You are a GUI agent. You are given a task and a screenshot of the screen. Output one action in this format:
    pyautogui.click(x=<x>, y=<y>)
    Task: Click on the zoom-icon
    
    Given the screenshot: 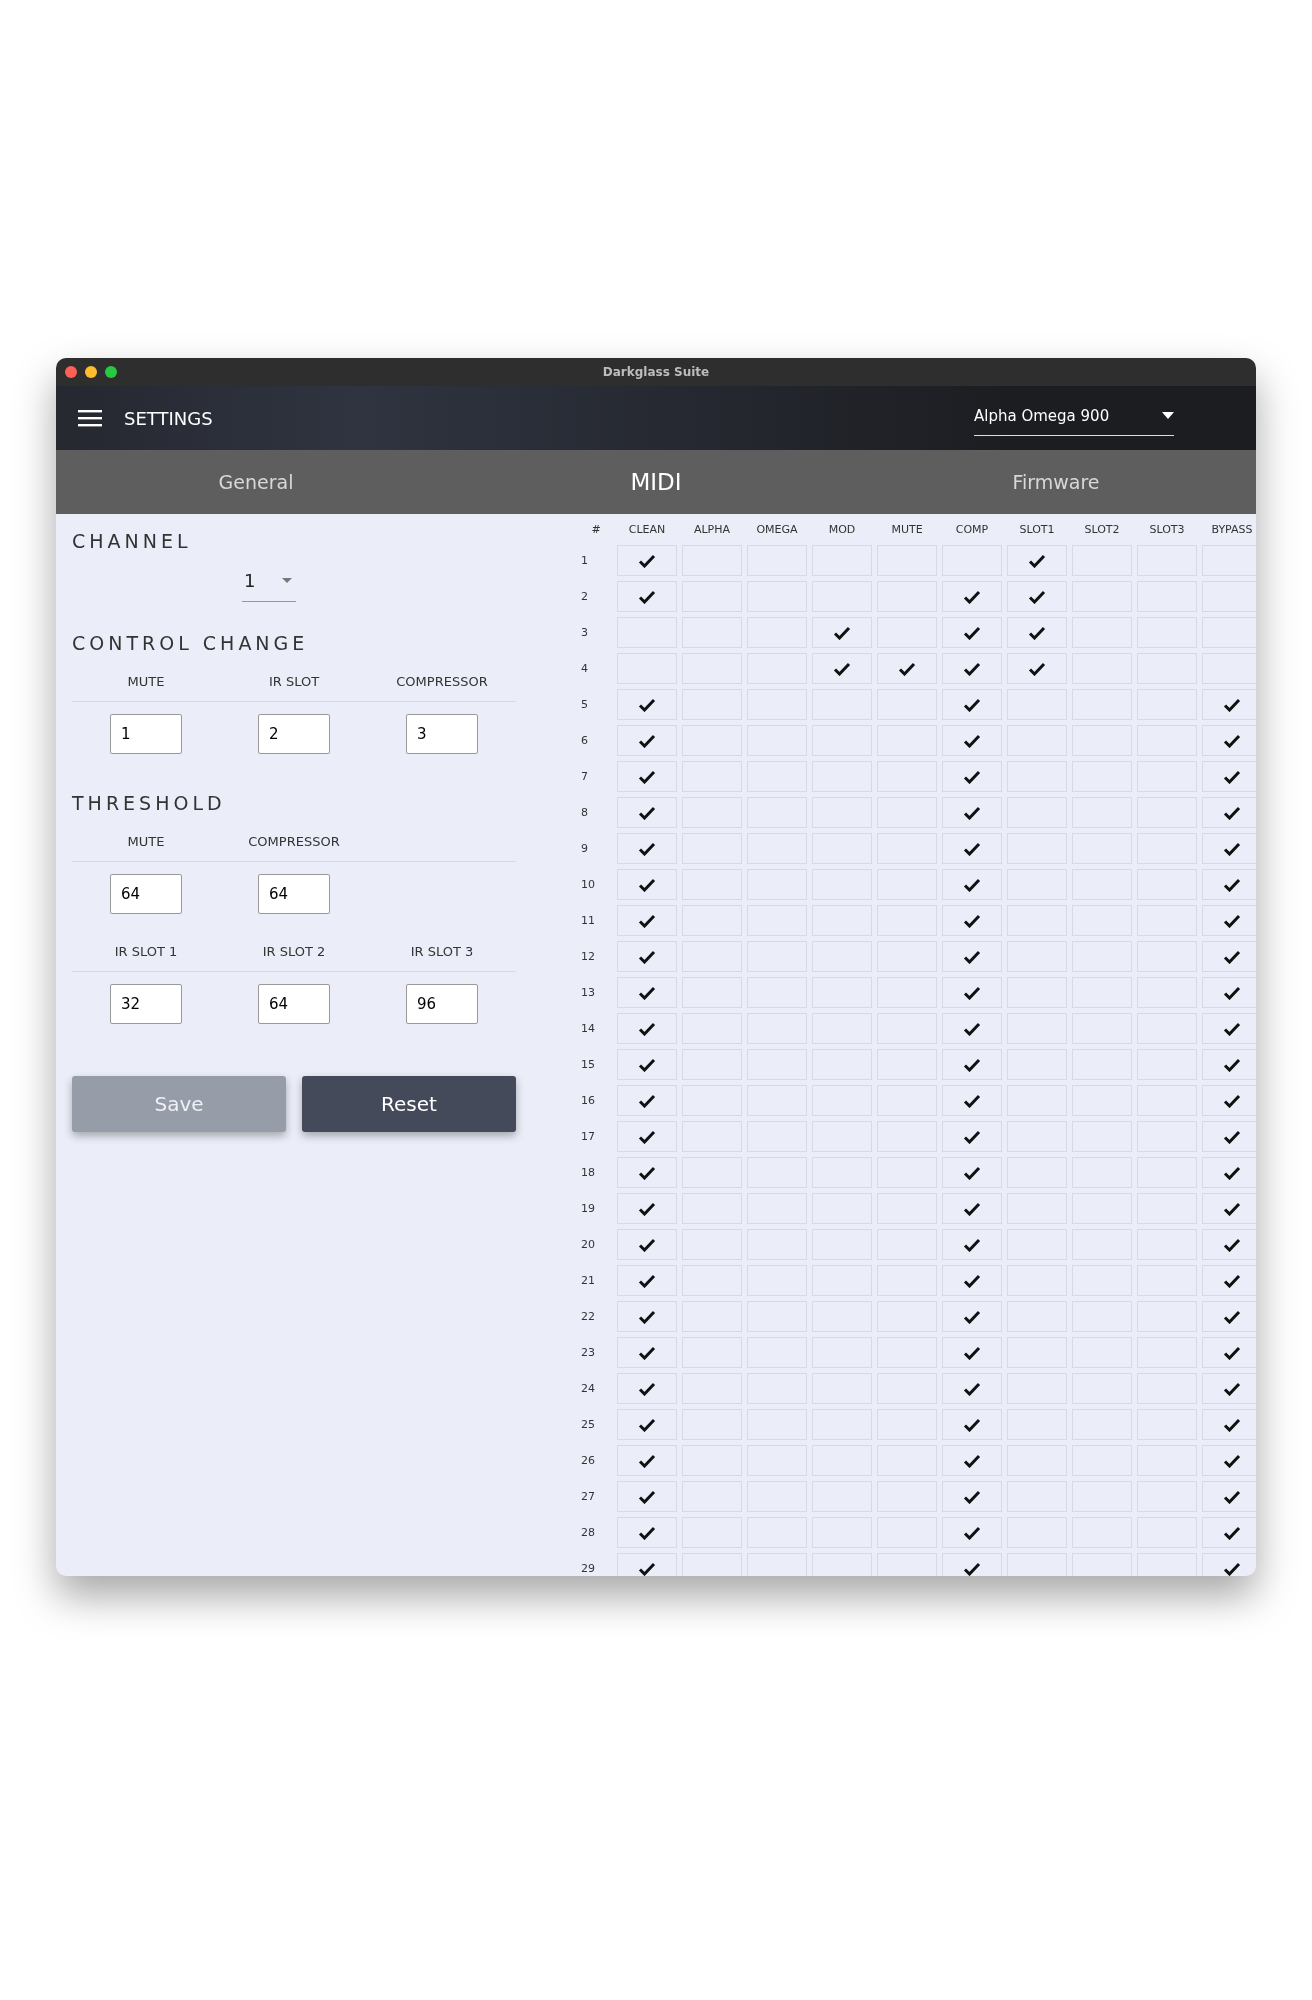 What is the action you would take?
    pyautogui.click(x=111, y=372)
    